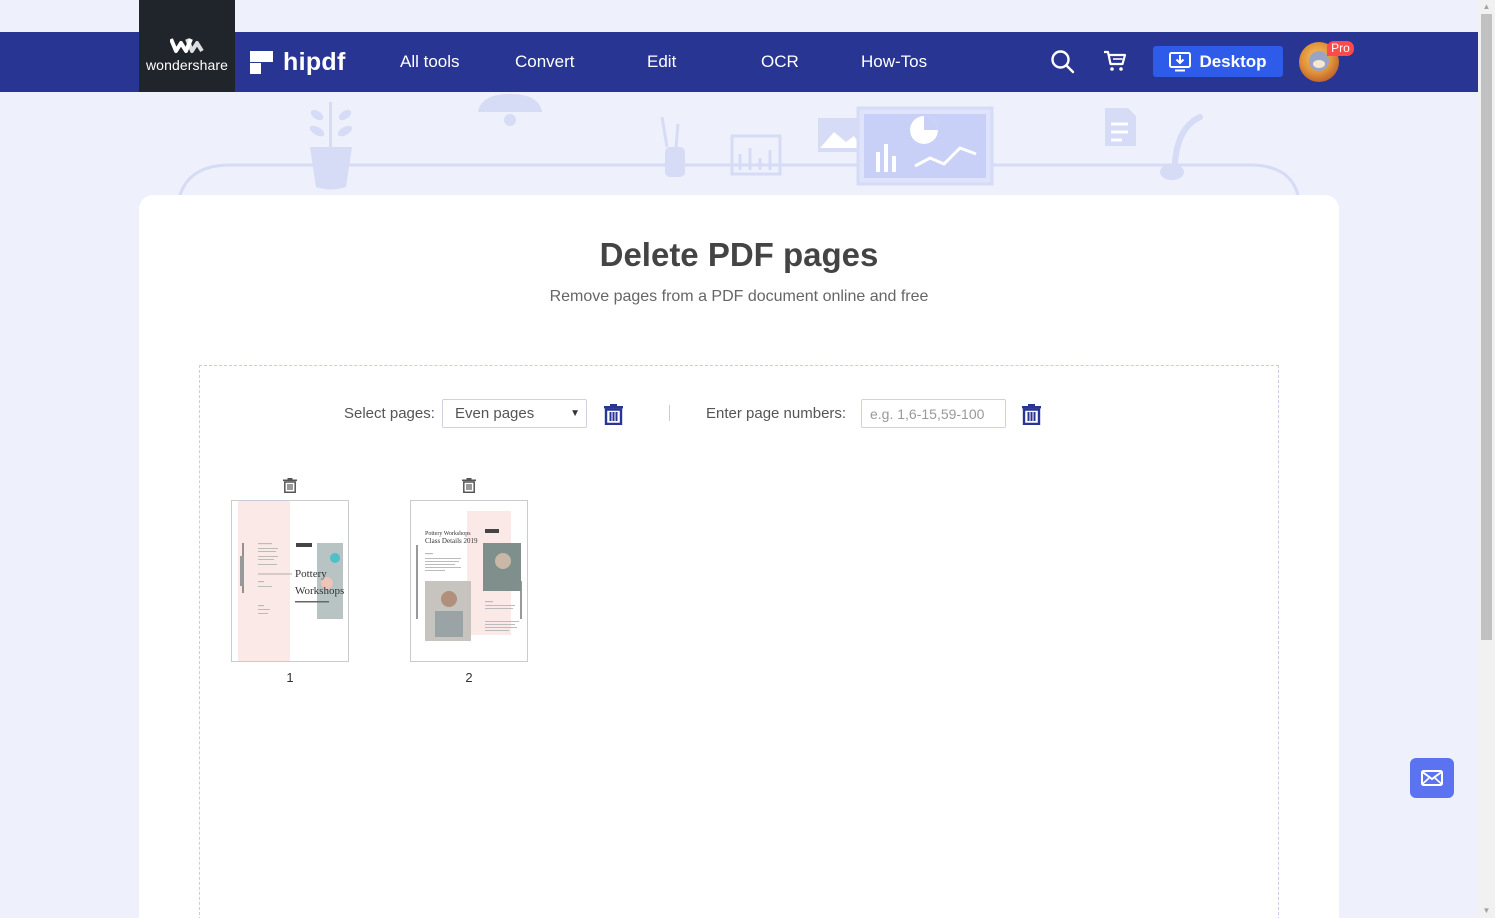  Describe the element at coordinates (613, 414) in the screenshot. I see `delete-selected-pages-trash-icon` at that location.